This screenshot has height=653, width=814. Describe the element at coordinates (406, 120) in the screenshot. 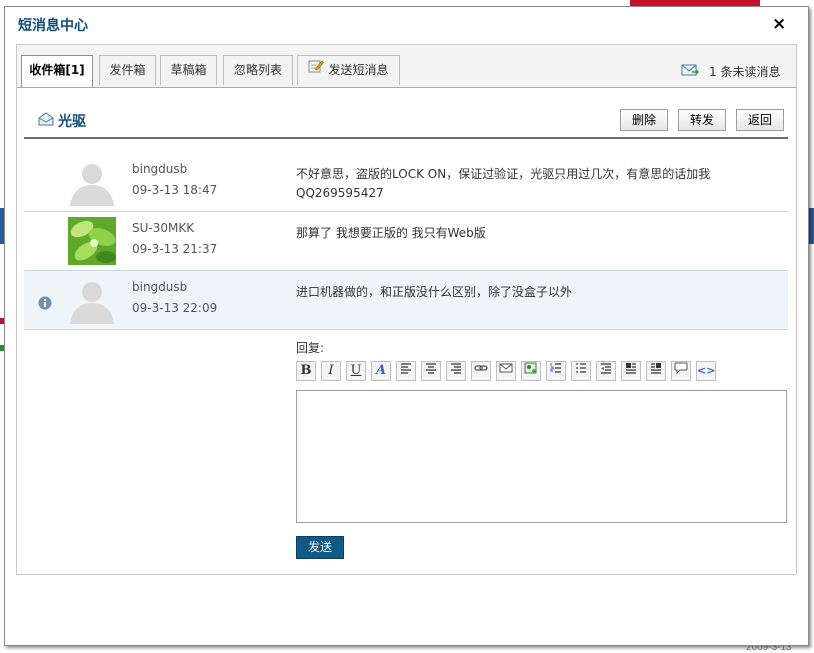

I see `conversation-header: 光驱 删除 转发 返回` at that location.